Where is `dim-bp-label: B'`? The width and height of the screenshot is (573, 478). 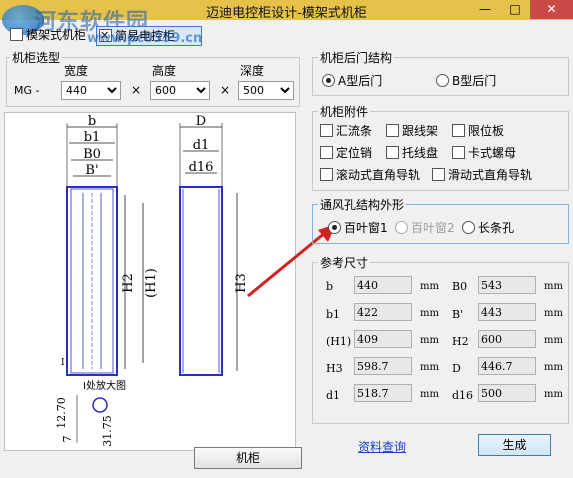 dim-bp-label: B' is located at coordinates (91, 170).